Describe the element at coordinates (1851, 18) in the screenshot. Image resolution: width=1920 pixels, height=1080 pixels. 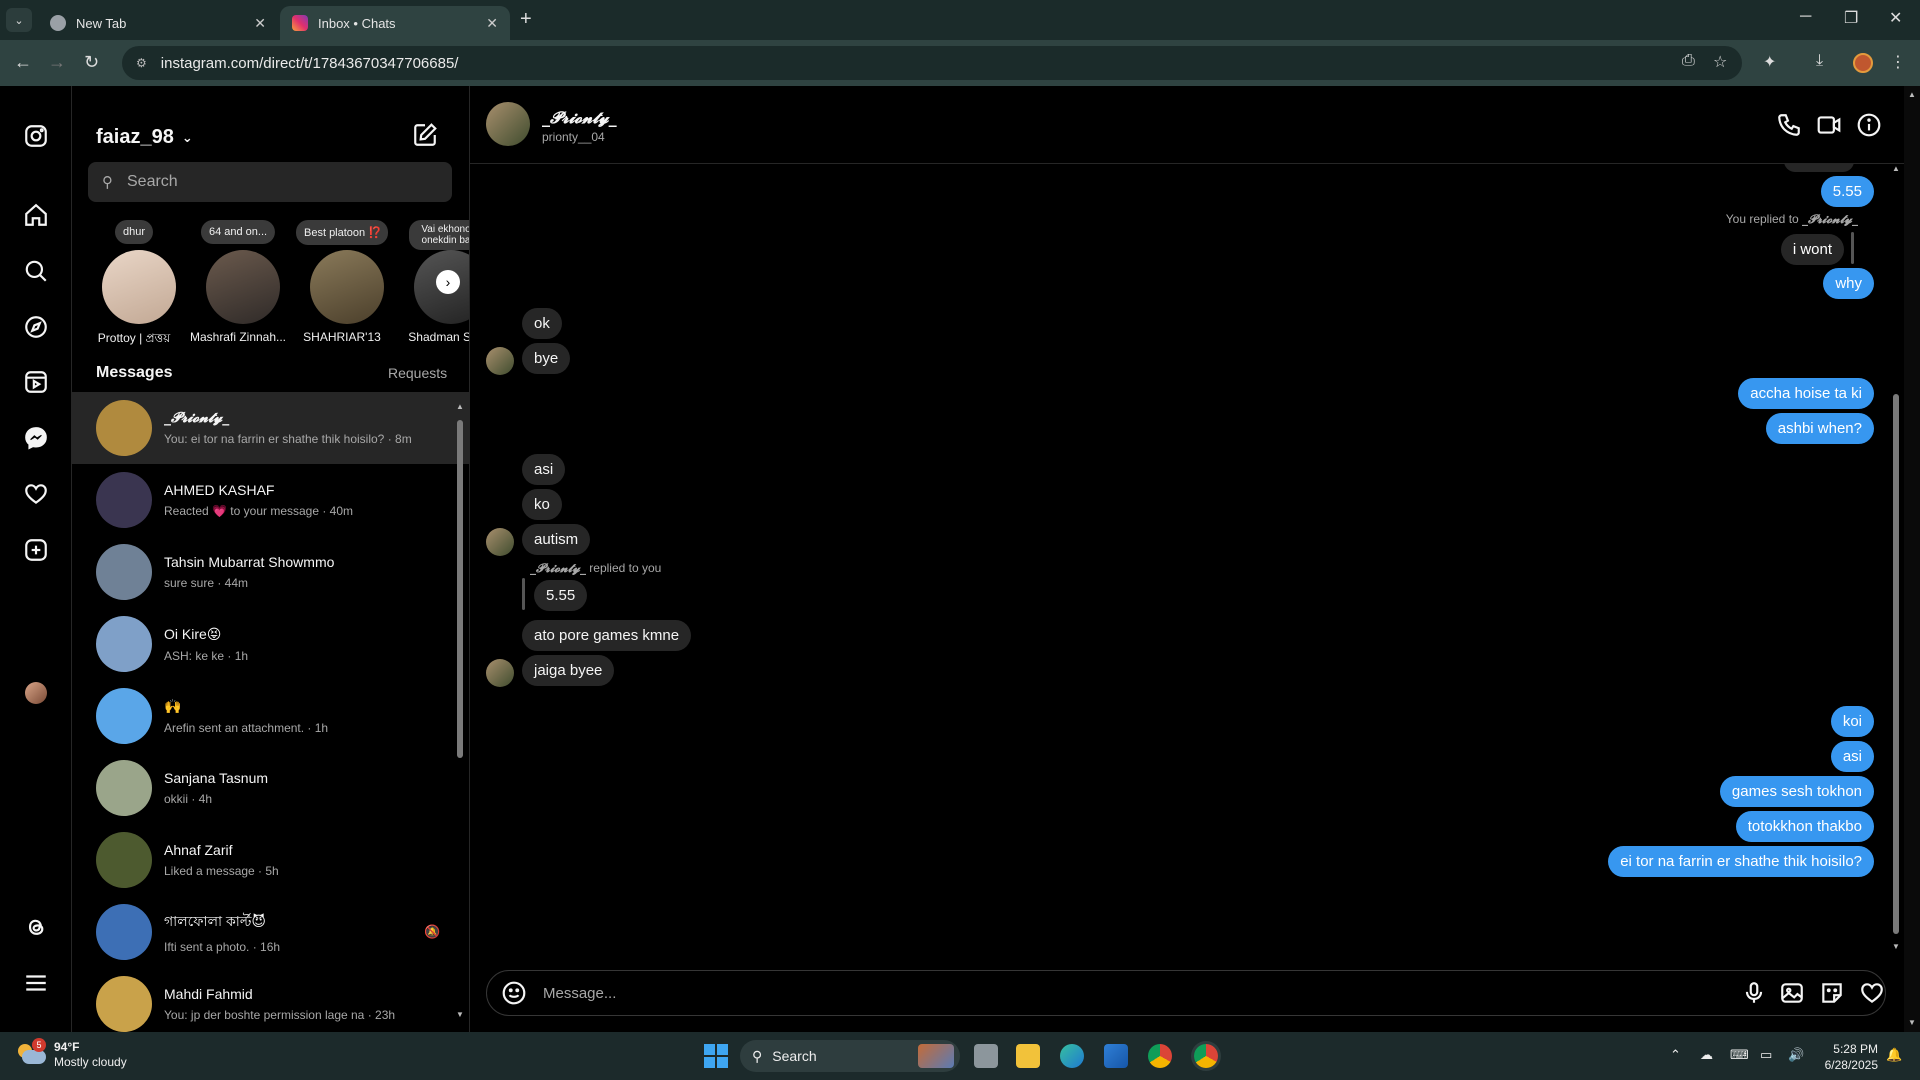
I see `restore-icon: ❐` at that location.